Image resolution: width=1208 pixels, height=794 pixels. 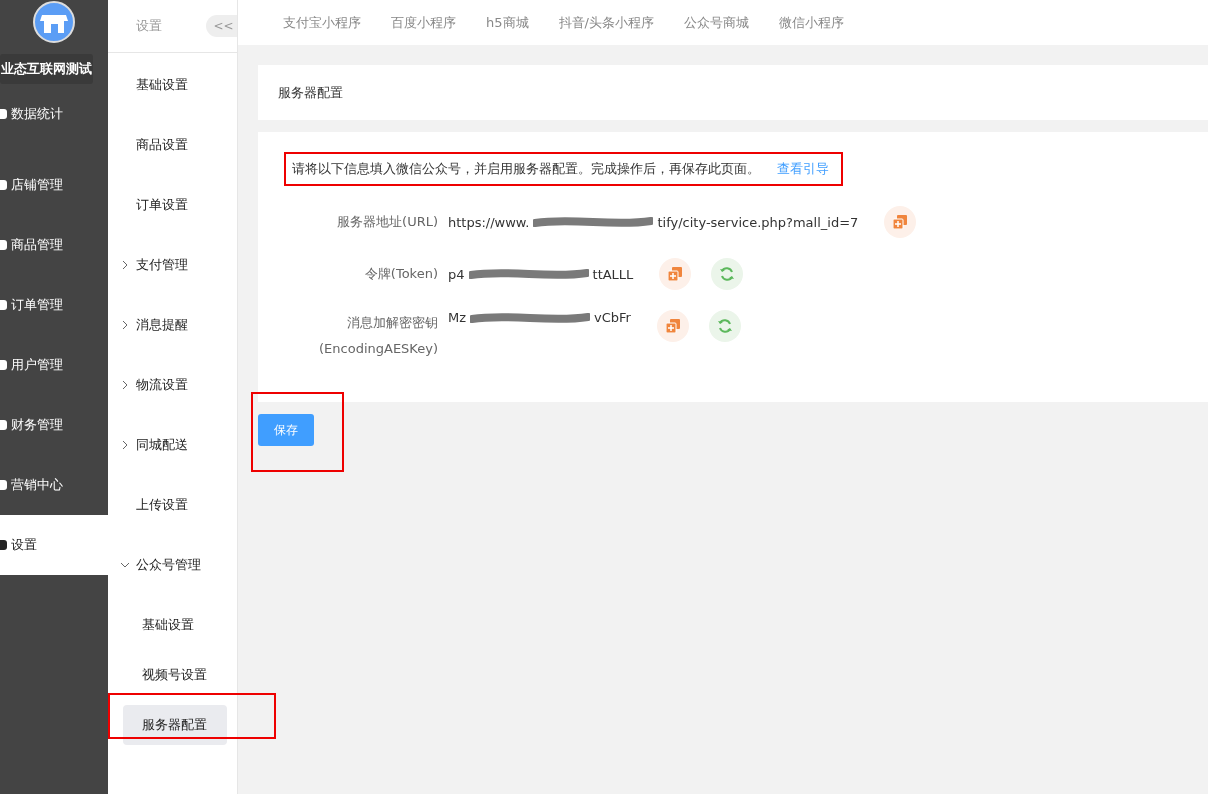 What do you see at coordinates (387, 222) in the screenshot?
I see `field-label: 服务器地址(URL)` at bounding box center [387, 222].